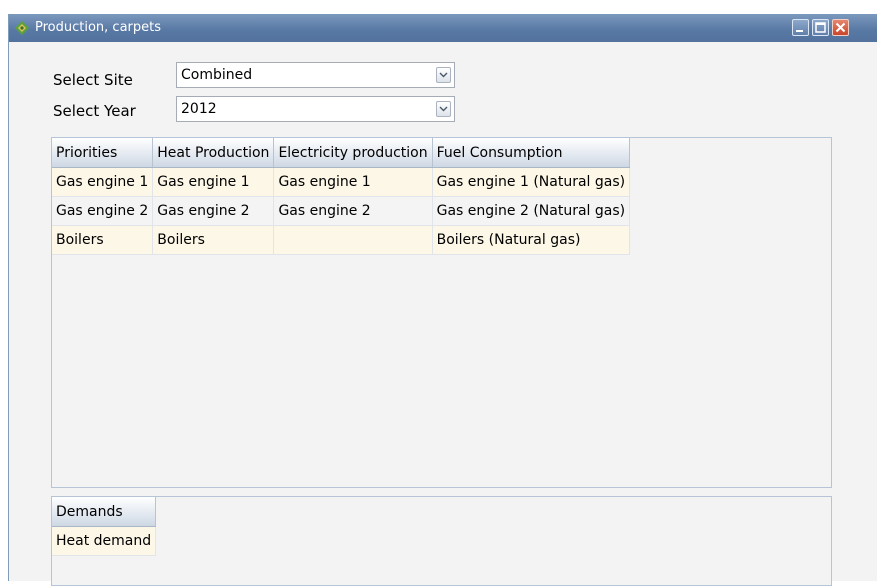  I want to click on table-row: Boilers Boilers Boilers (Natural gas), so click(341, 240).